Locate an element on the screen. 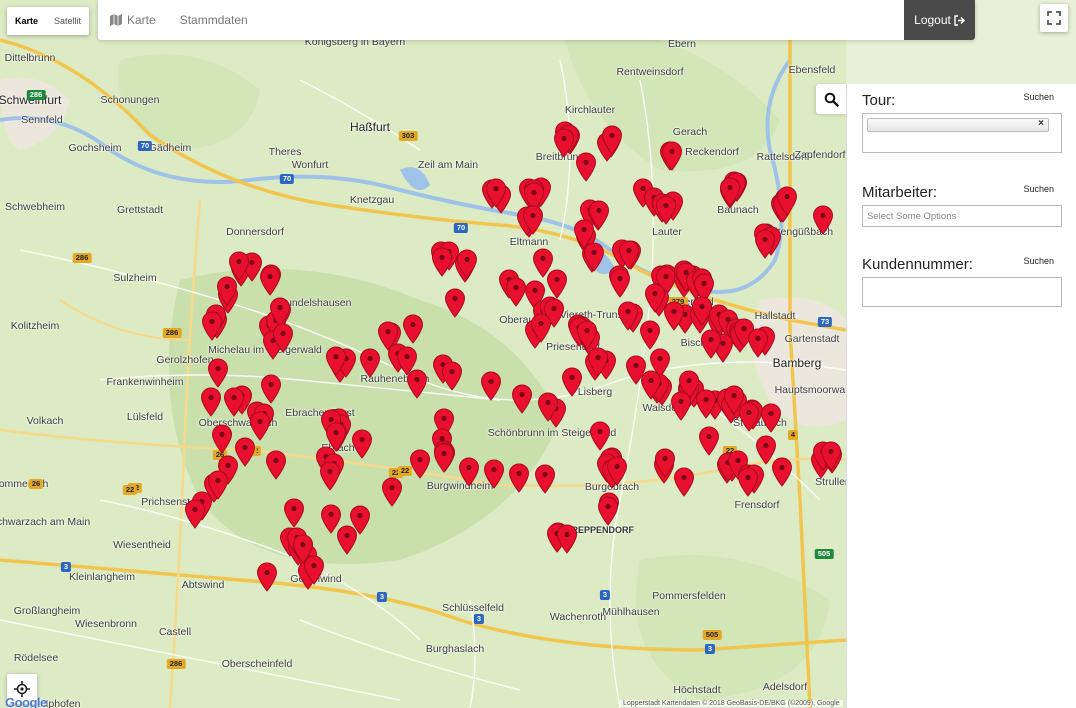 Image resolution: width=1076 pixels, height=708 pixels. fullscreen-button is located at coordinates (1054, 18).